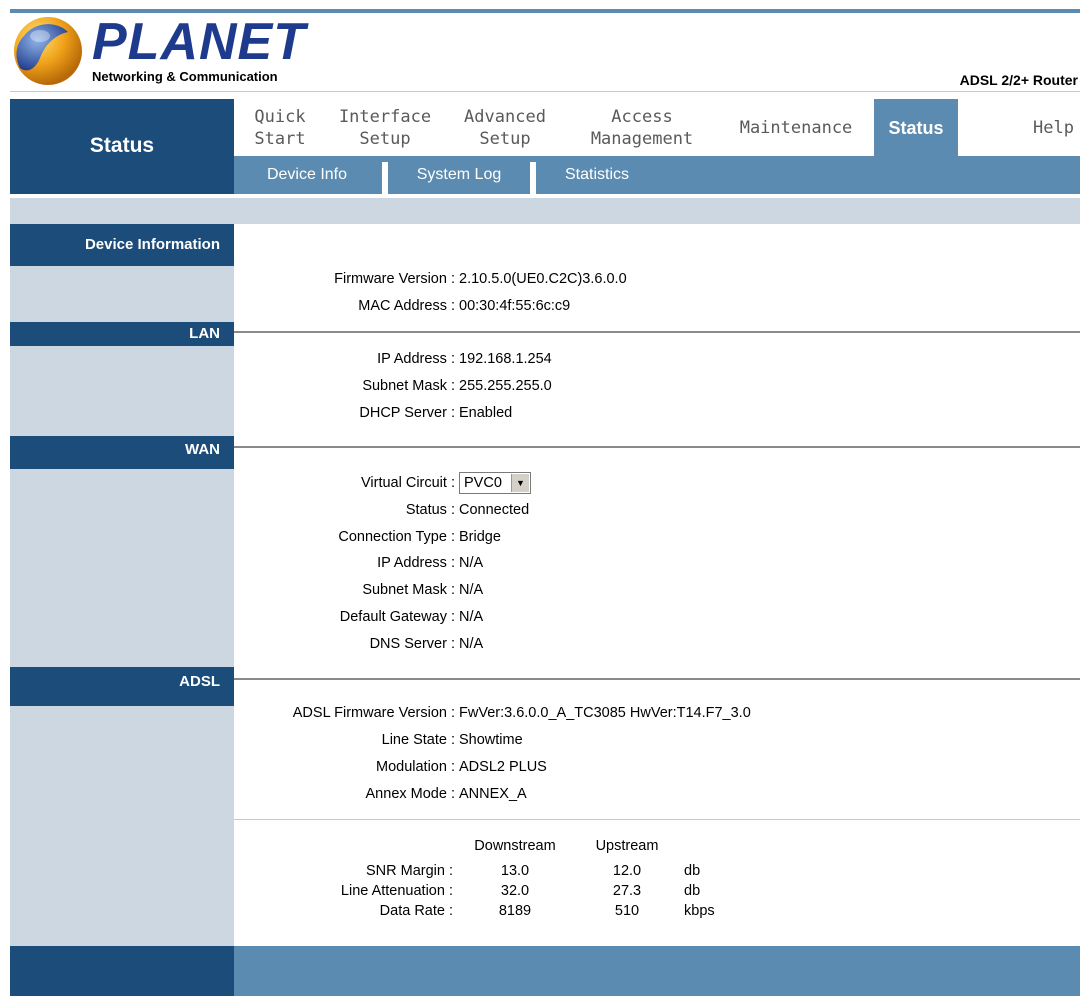 The width and height of the screenshot is (1083, 996). I want to click on downstream-header: Downstream, so click(515, 846).